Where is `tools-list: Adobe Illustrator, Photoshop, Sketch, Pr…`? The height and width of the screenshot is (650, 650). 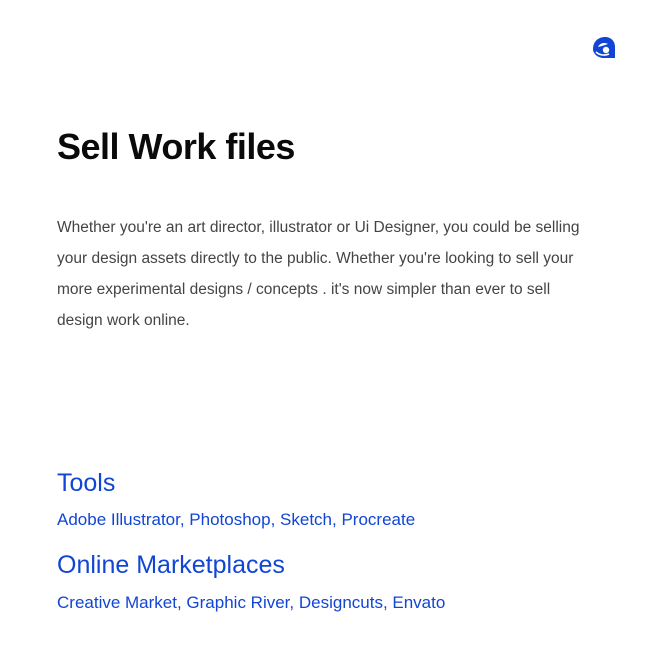 tools-list: Adobe Illustrator, Photoshop, Sketch, Pr… is located at coordinates (236, 519).